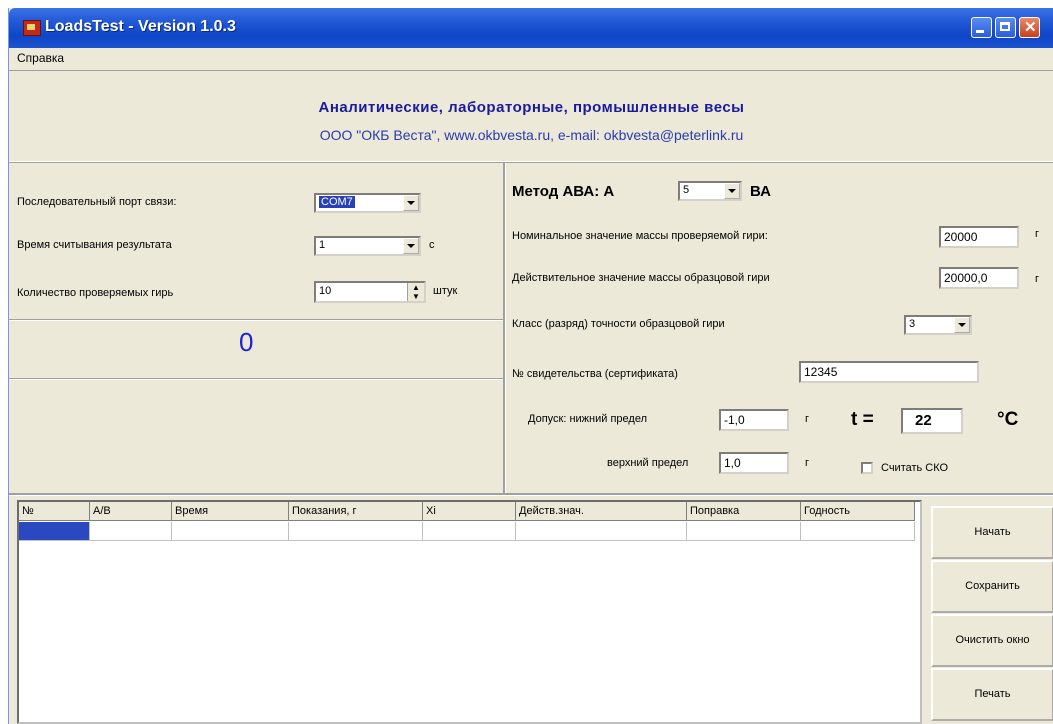 Image resolution: width=1053 pixels, height=724 pixels. What do you see at coordinates (1005, 27) in the screenshot?
I see `maximize-button` at bounding box center [1005, 27].